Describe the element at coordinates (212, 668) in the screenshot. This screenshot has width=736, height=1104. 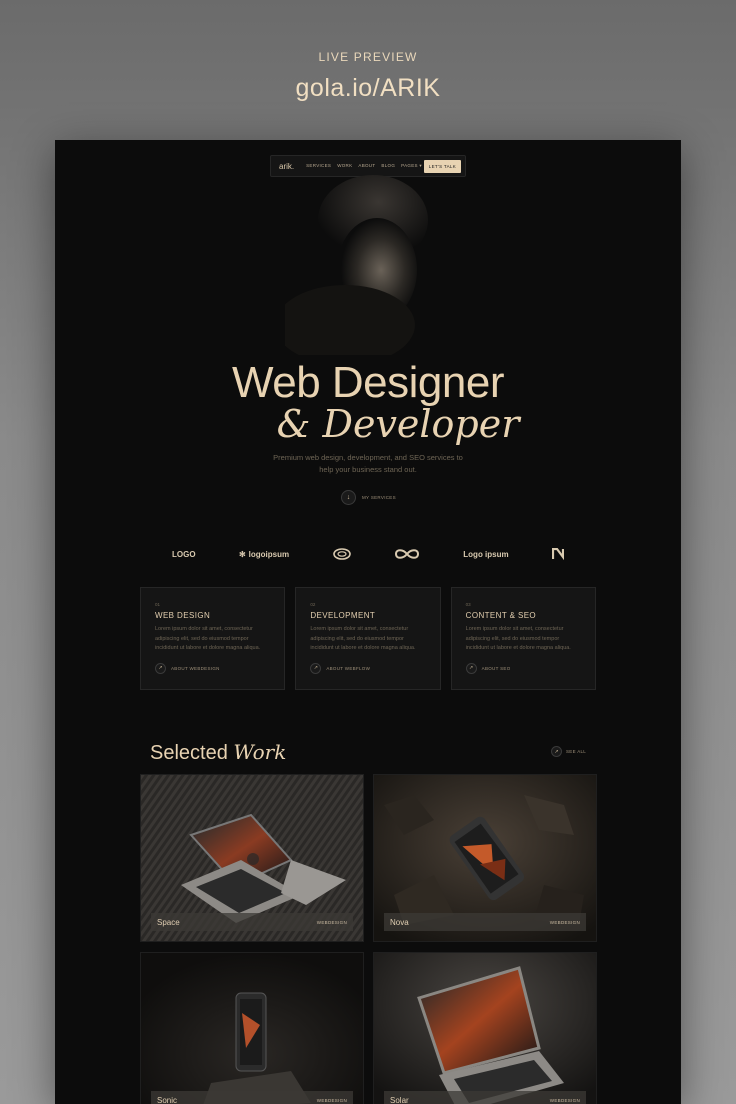
I see `about-webdesign-link: ↗ ABOUT WEBDESIGN` at that location.